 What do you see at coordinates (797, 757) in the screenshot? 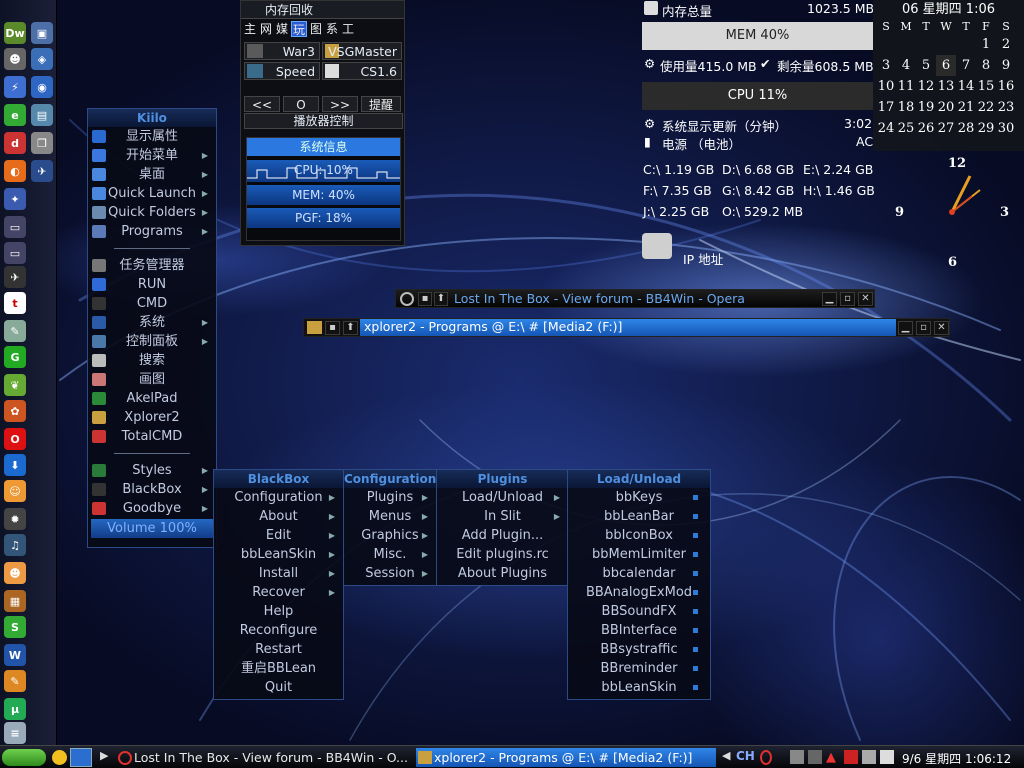
I see `tray-network-icon` at bounding box center [797, 757].